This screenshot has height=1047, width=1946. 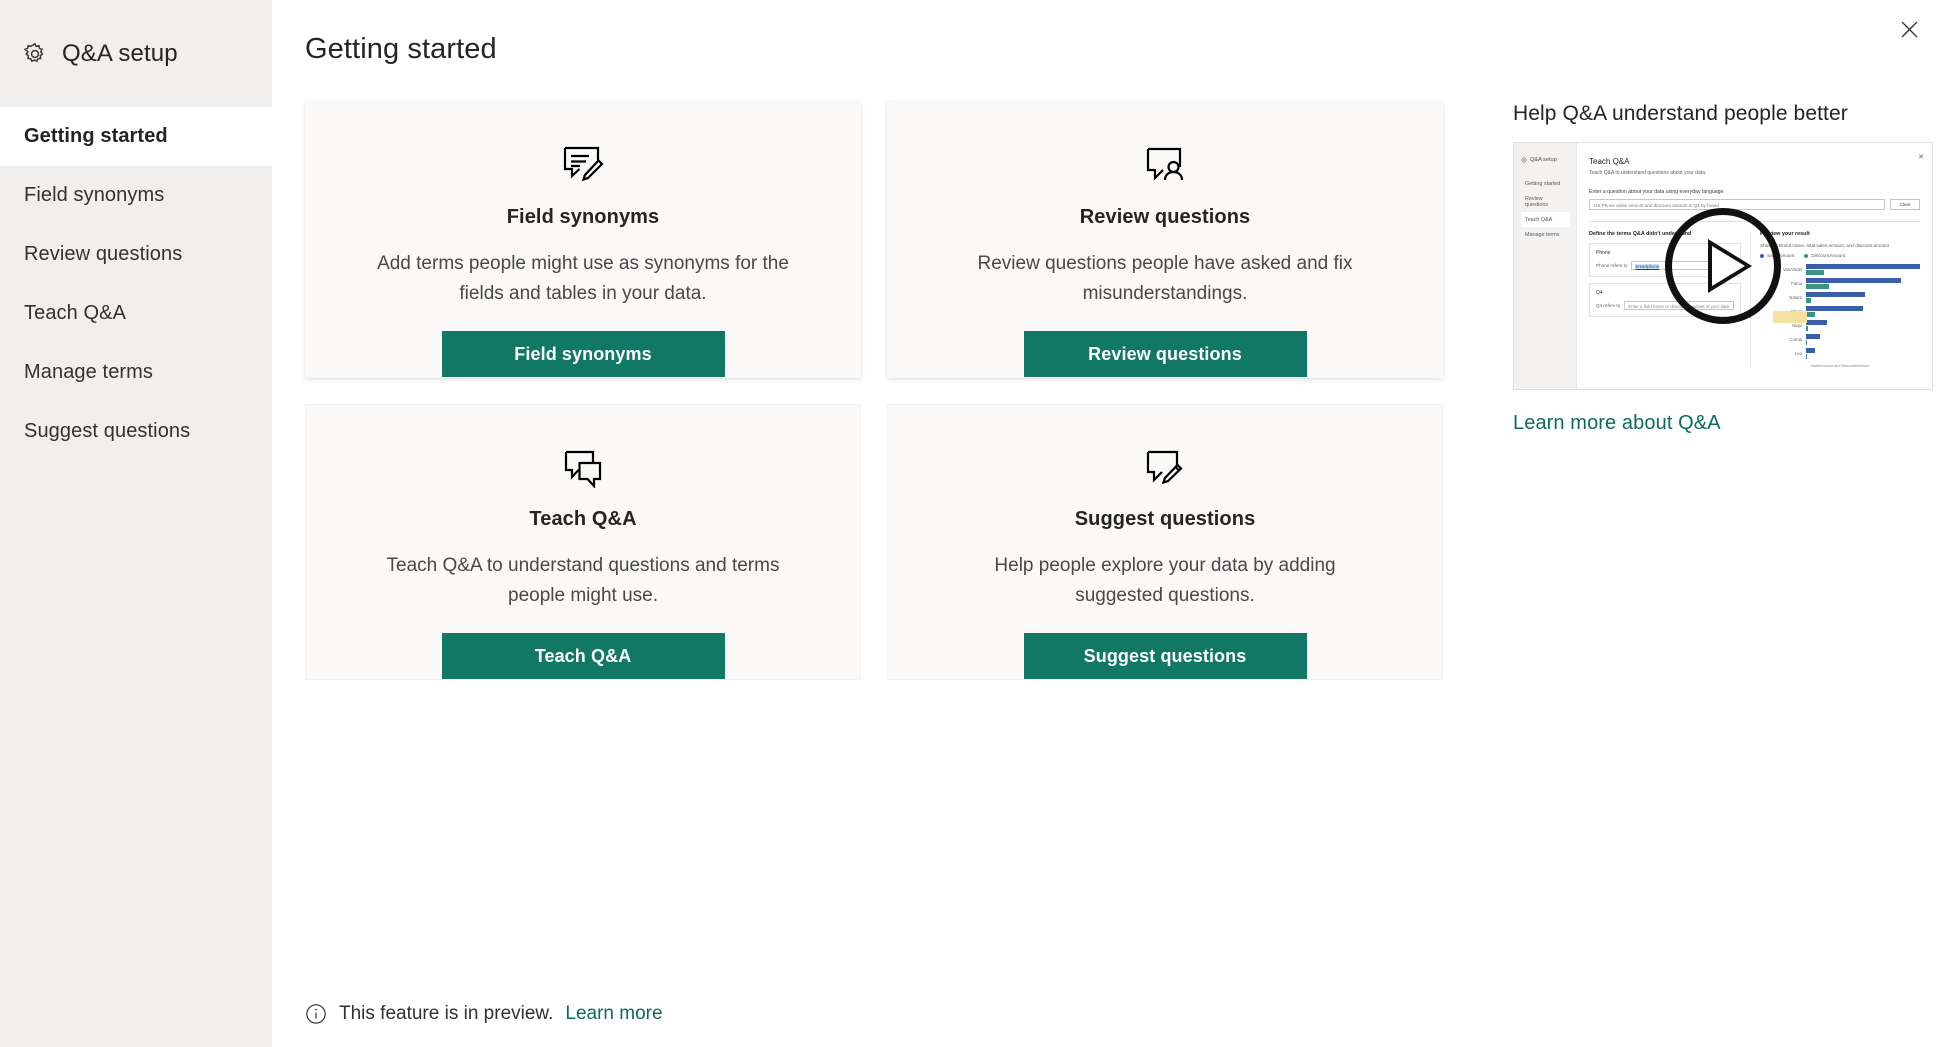 I want to click on thumb-term-value-text: Smartphone, so click(x=1647, y=266).